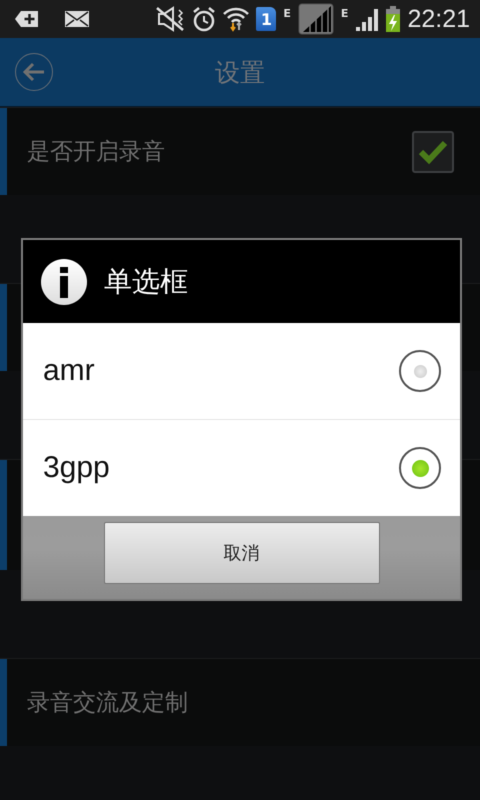 The image size is (480, 800). I want to click on cancel-button: 取消, so click(242, 553).